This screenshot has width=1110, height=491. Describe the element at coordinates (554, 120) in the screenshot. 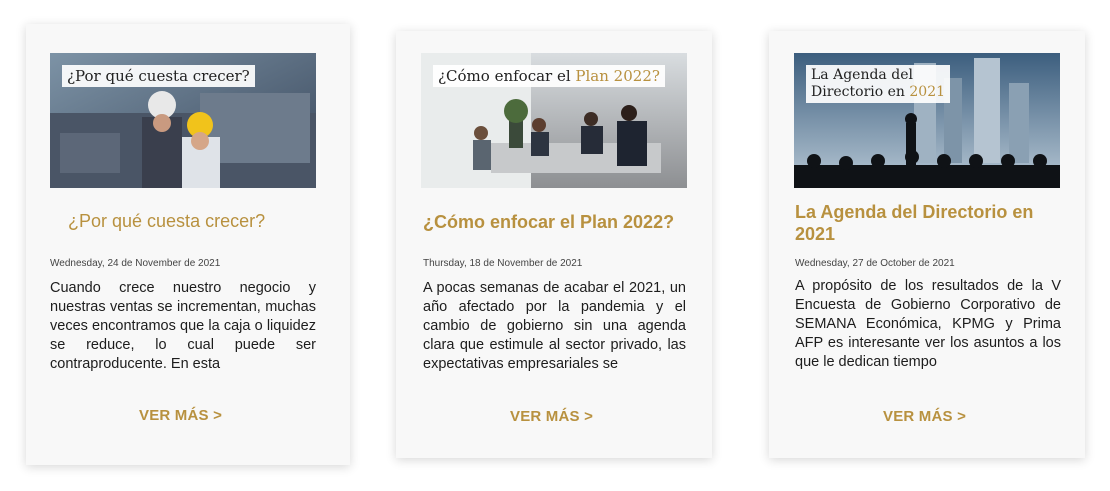

I see `article-thumbnail: ¿Cómo enfocar el Plan 2022?` at that location.